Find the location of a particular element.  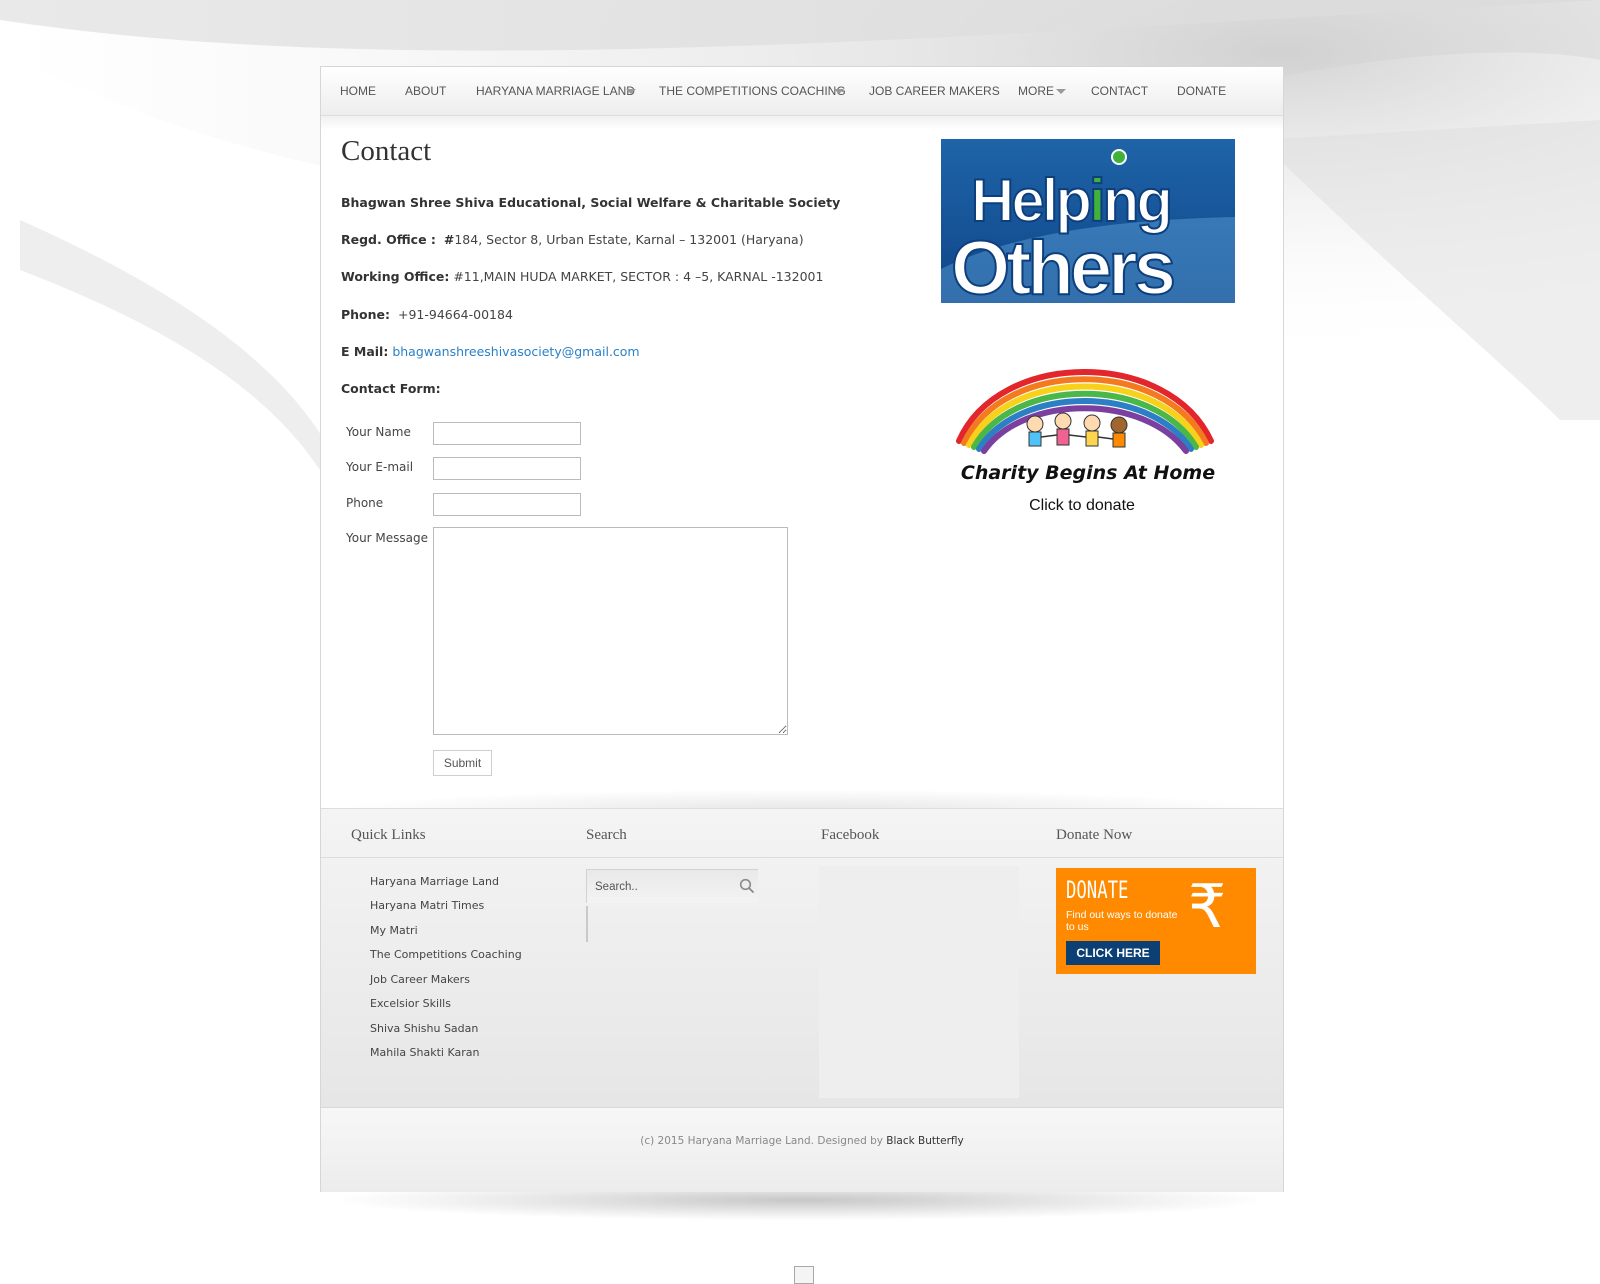

regd-office-label: Regd. Office : is located at coordinates (388, 239).